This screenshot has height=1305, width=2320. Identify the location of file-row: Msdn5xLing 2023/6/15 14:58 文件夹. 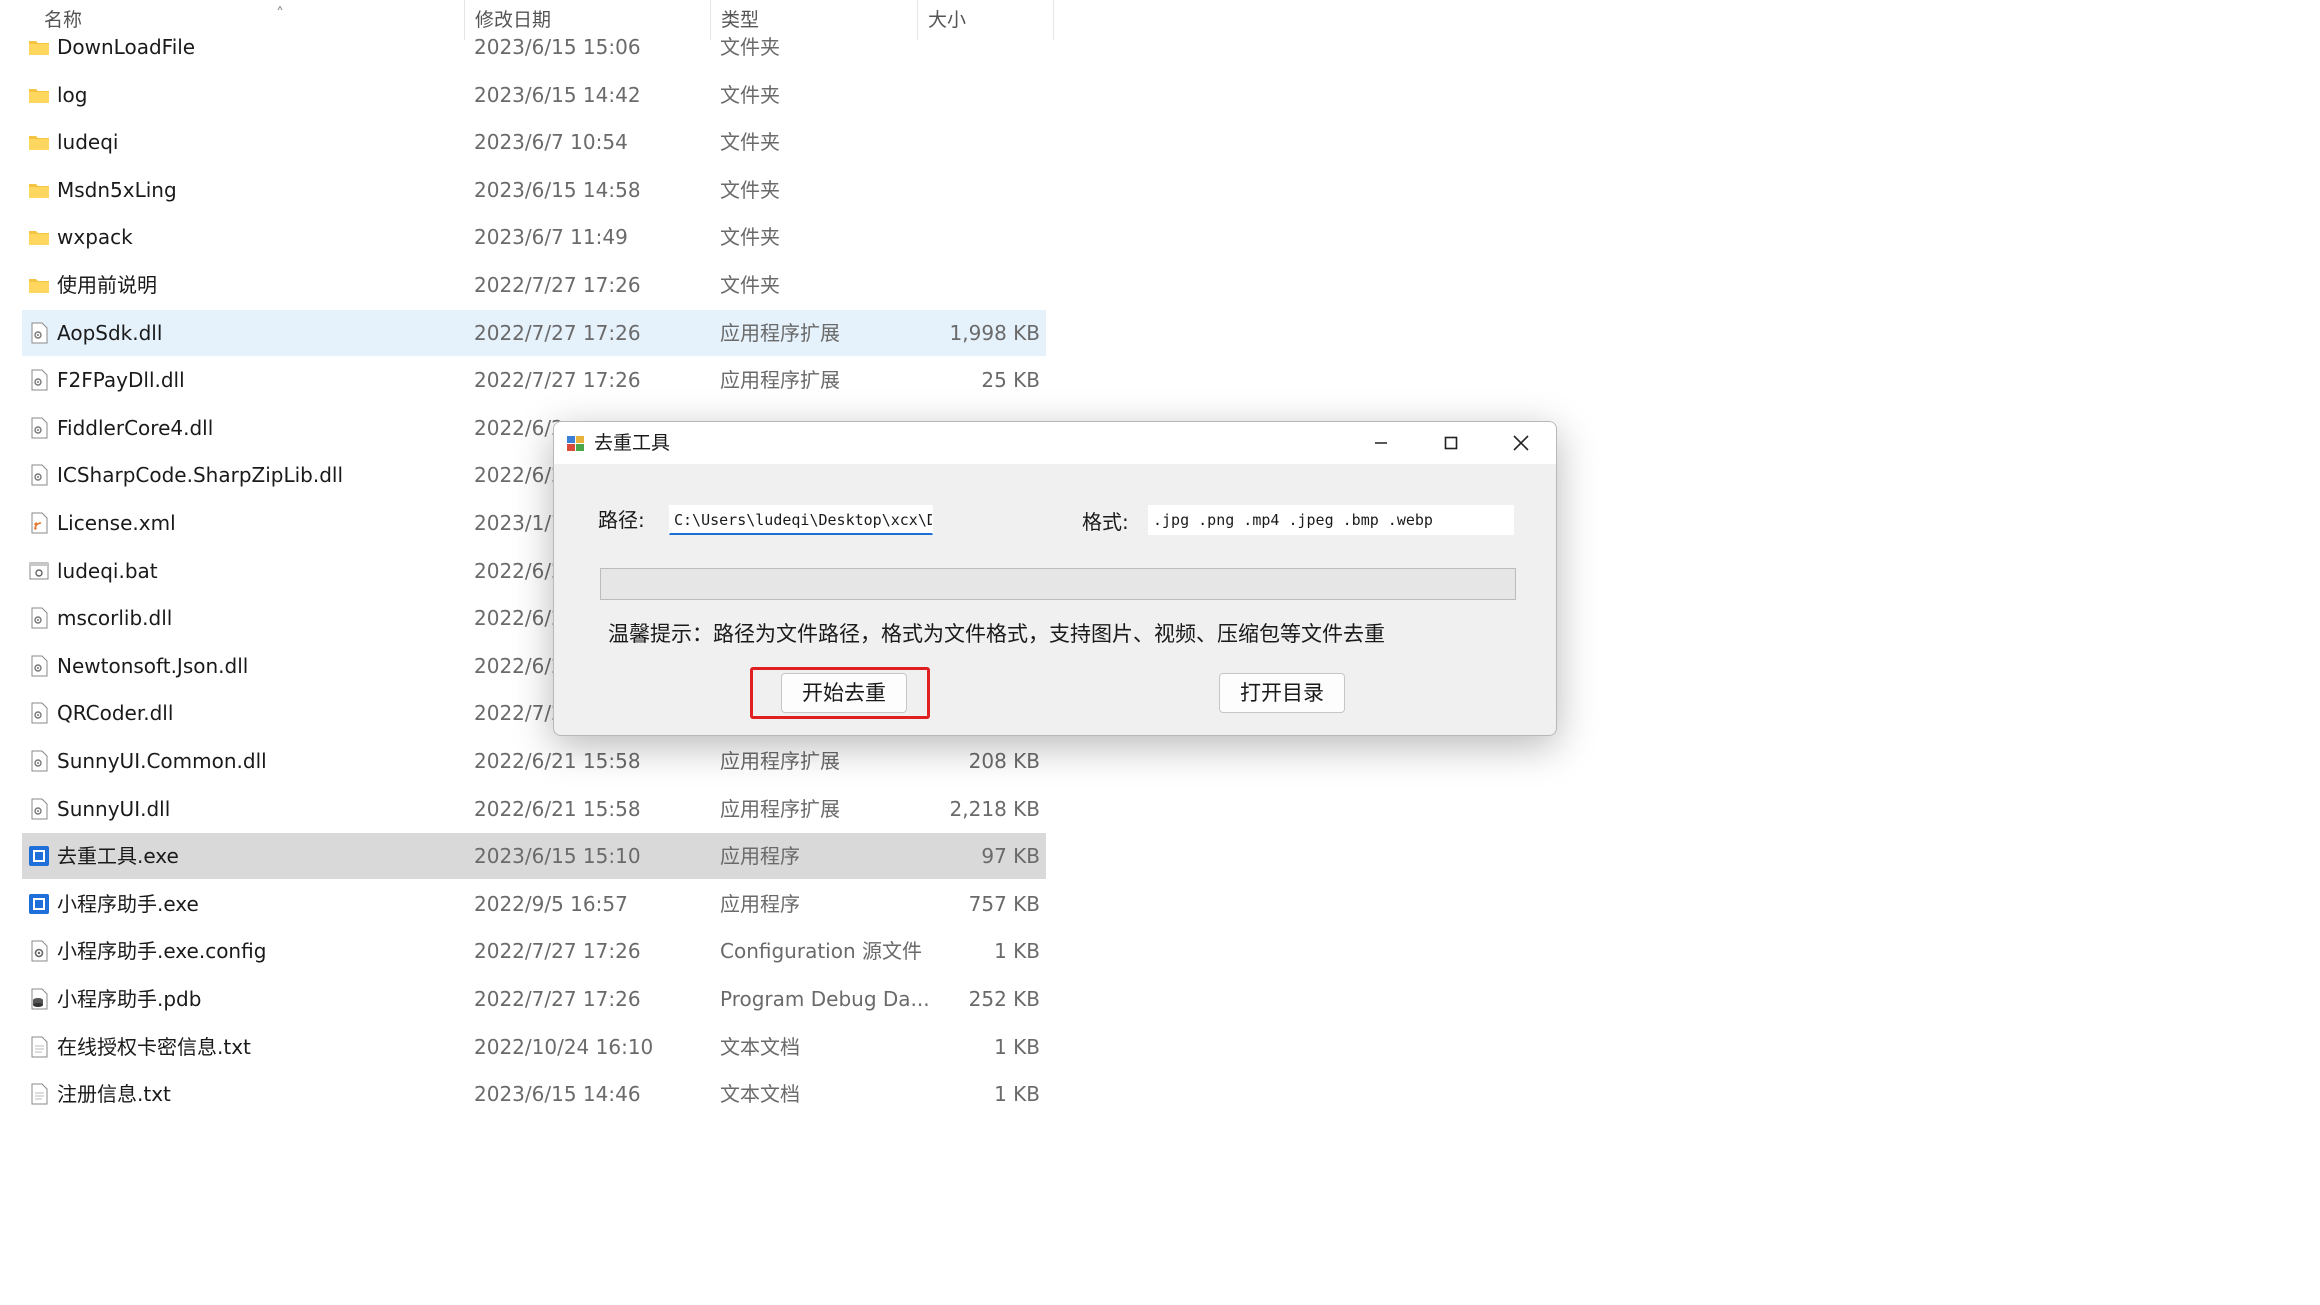
(534, 190).